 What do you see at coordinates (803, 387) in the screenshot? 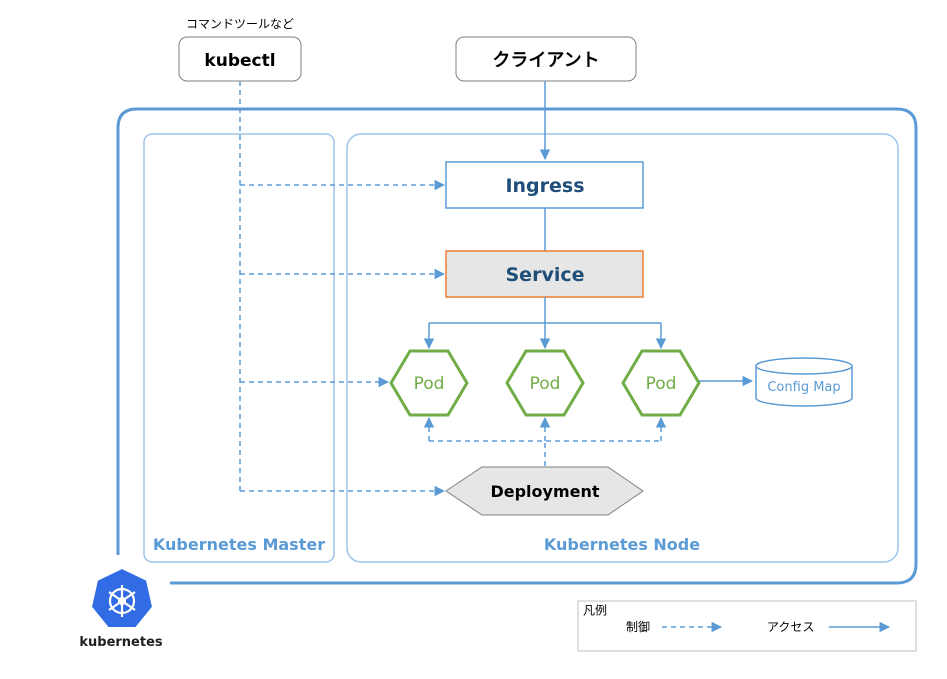
I see `config-map-label: Config Map` at bounding box center [803, 387].